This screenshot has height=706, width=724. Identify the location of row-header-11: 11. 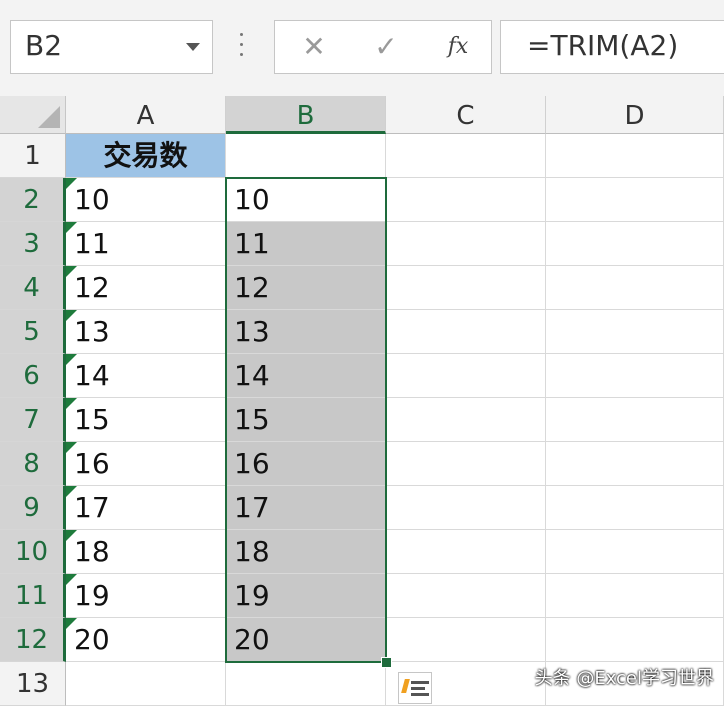
(33, 596).